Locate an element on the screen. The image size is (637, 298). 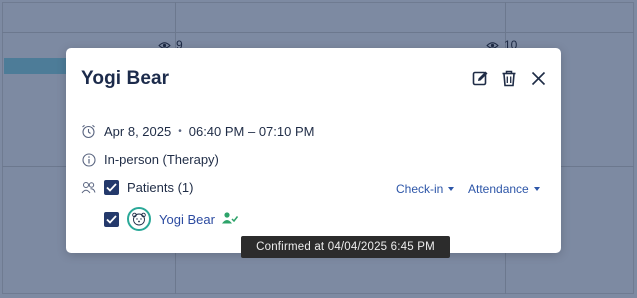
appointment-type: In-person (Therapy) is located at coordinates (161, 159).